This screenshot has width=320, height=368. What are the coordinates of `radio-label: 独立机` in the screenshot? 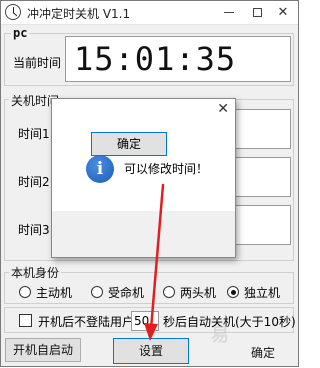 It's located at (262, 292).